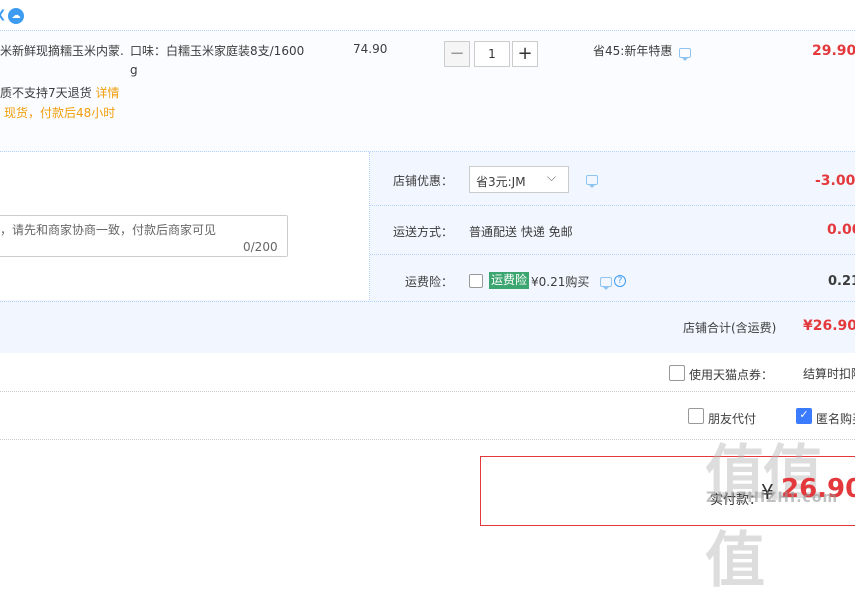 Image resolution: width=855 pixels, height=599 pixels. Describe the element at coordinates (457, 54) in the screenshot. I see `quantity-decrease-button: −` at that location.